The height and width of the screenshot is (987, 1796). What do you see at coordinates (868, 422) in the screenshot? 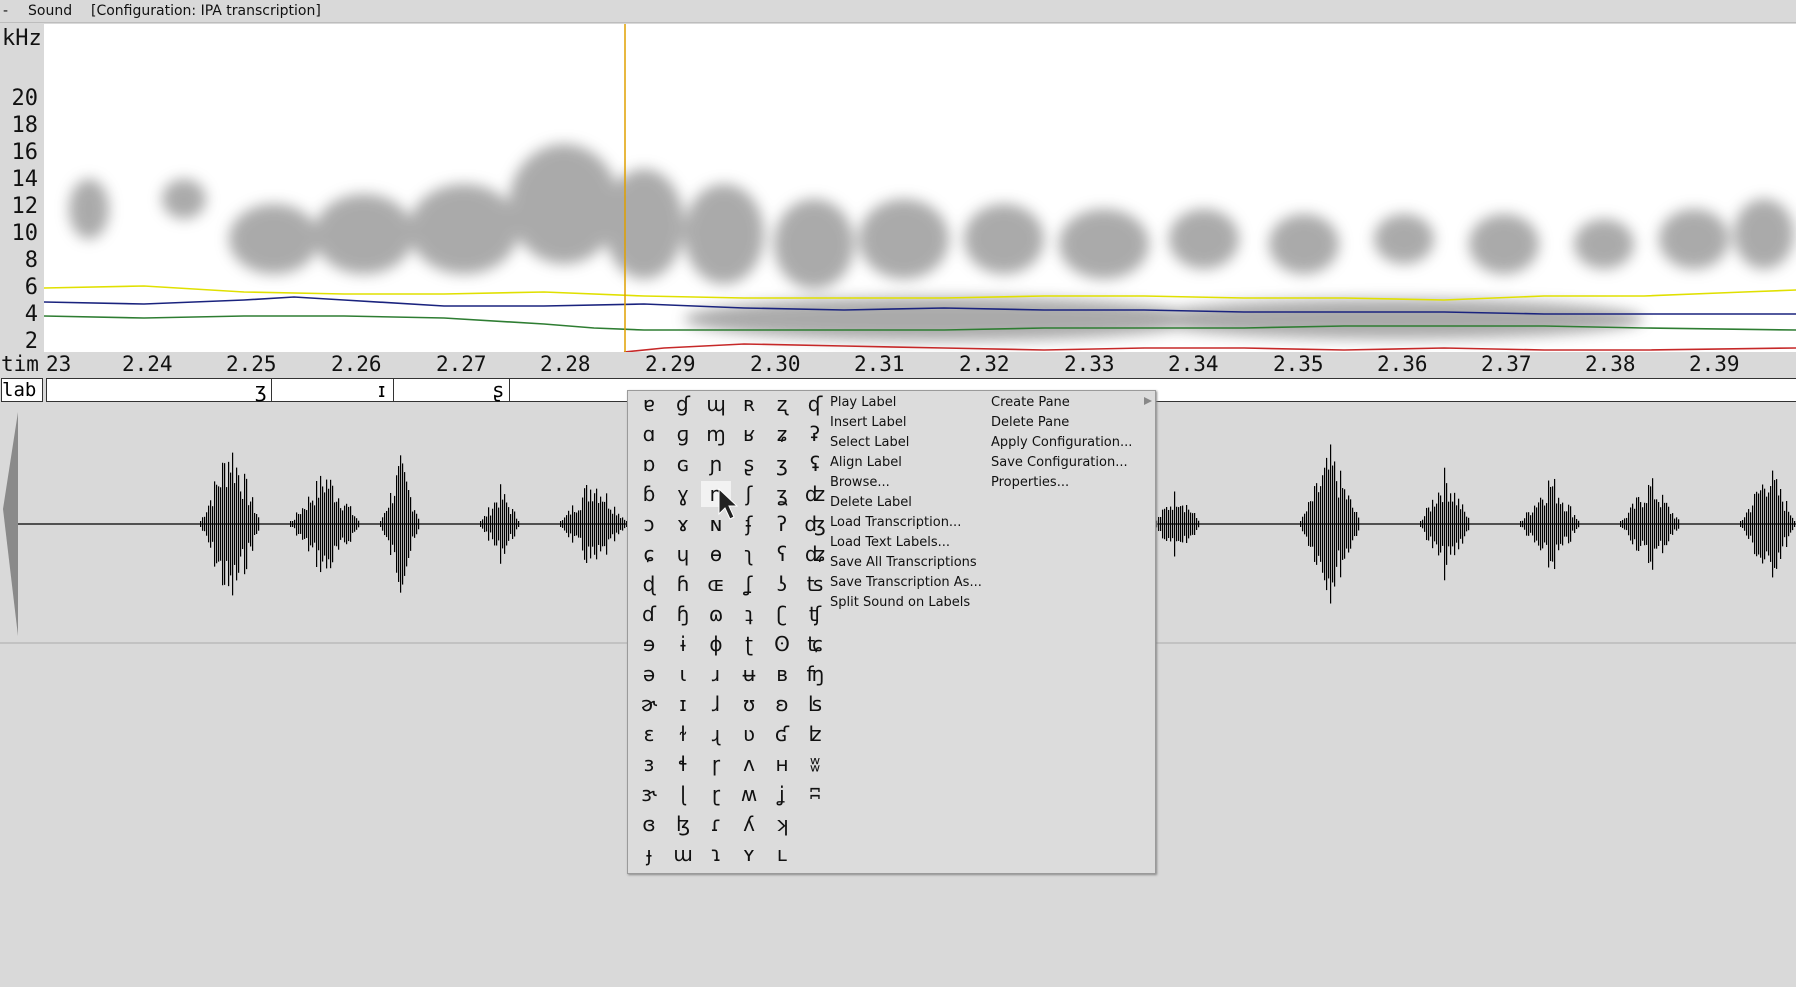
I see `menu-item: Insert Label` at bounding box center [868, 422].